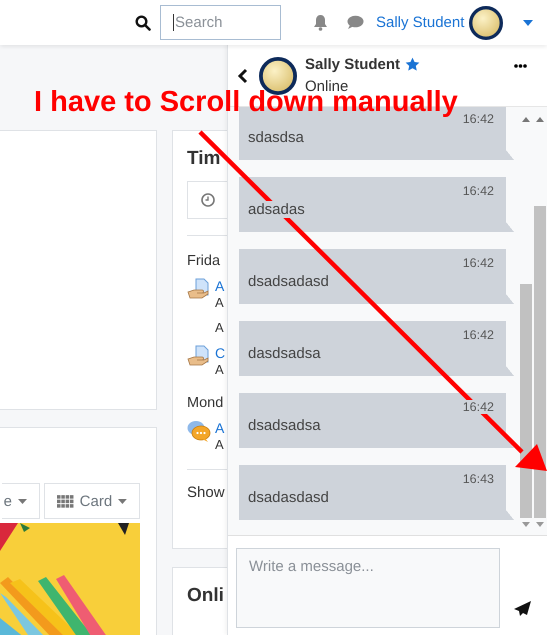 The width and height of the screenshot is (547, 635). Describe the element at coordinates (204, 261) in the screenshot. I see `day-heading: Frida` at that location.